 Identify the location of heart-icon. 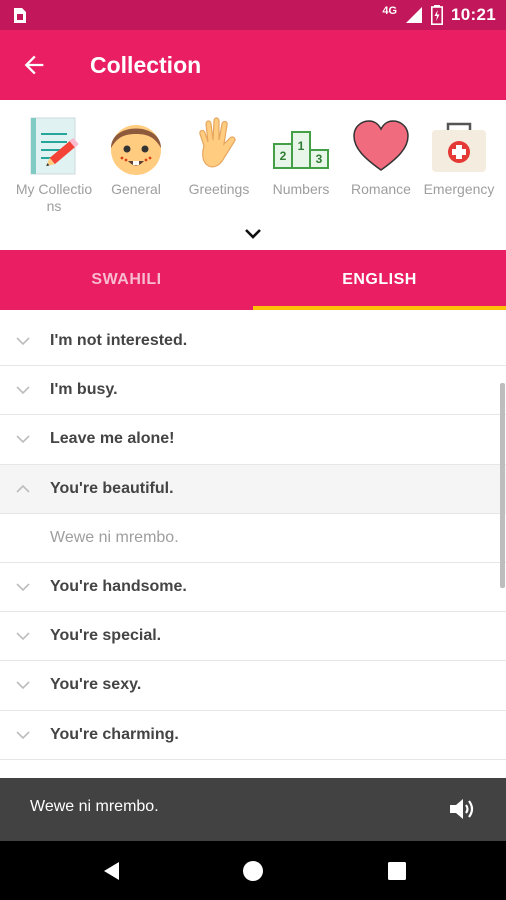
(381, 145).